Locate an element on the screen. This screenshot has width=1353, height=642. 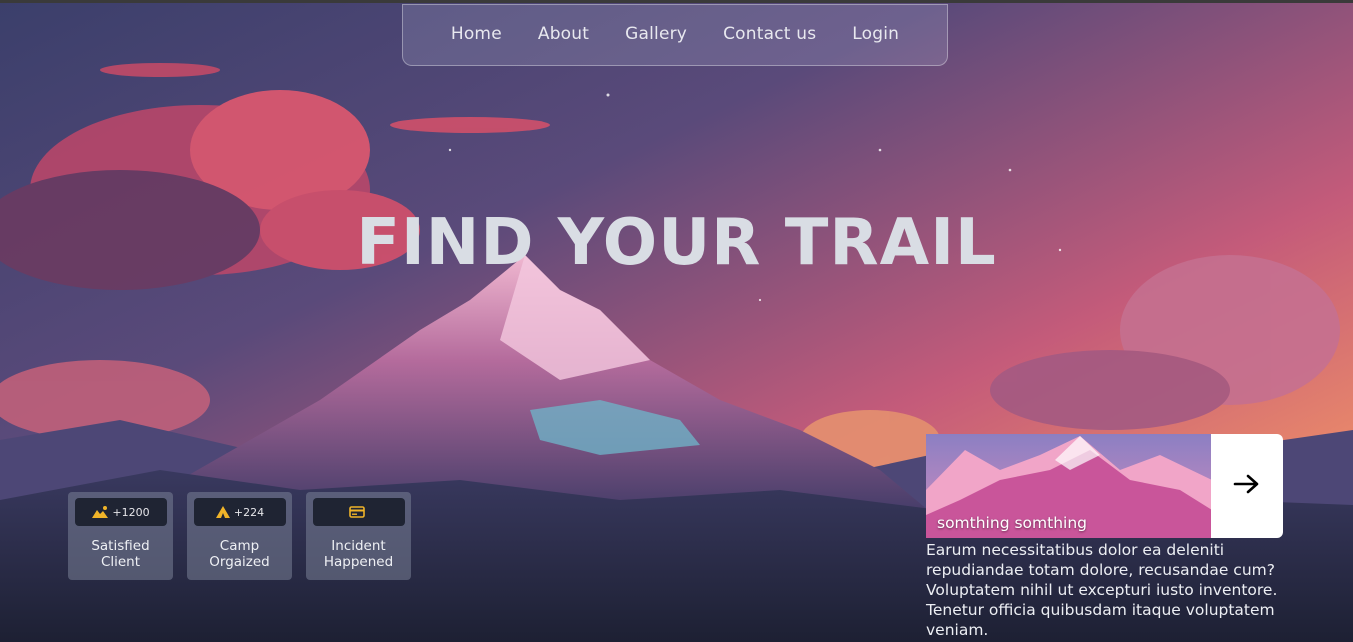
next-button is located at coordinates (1247, 486).